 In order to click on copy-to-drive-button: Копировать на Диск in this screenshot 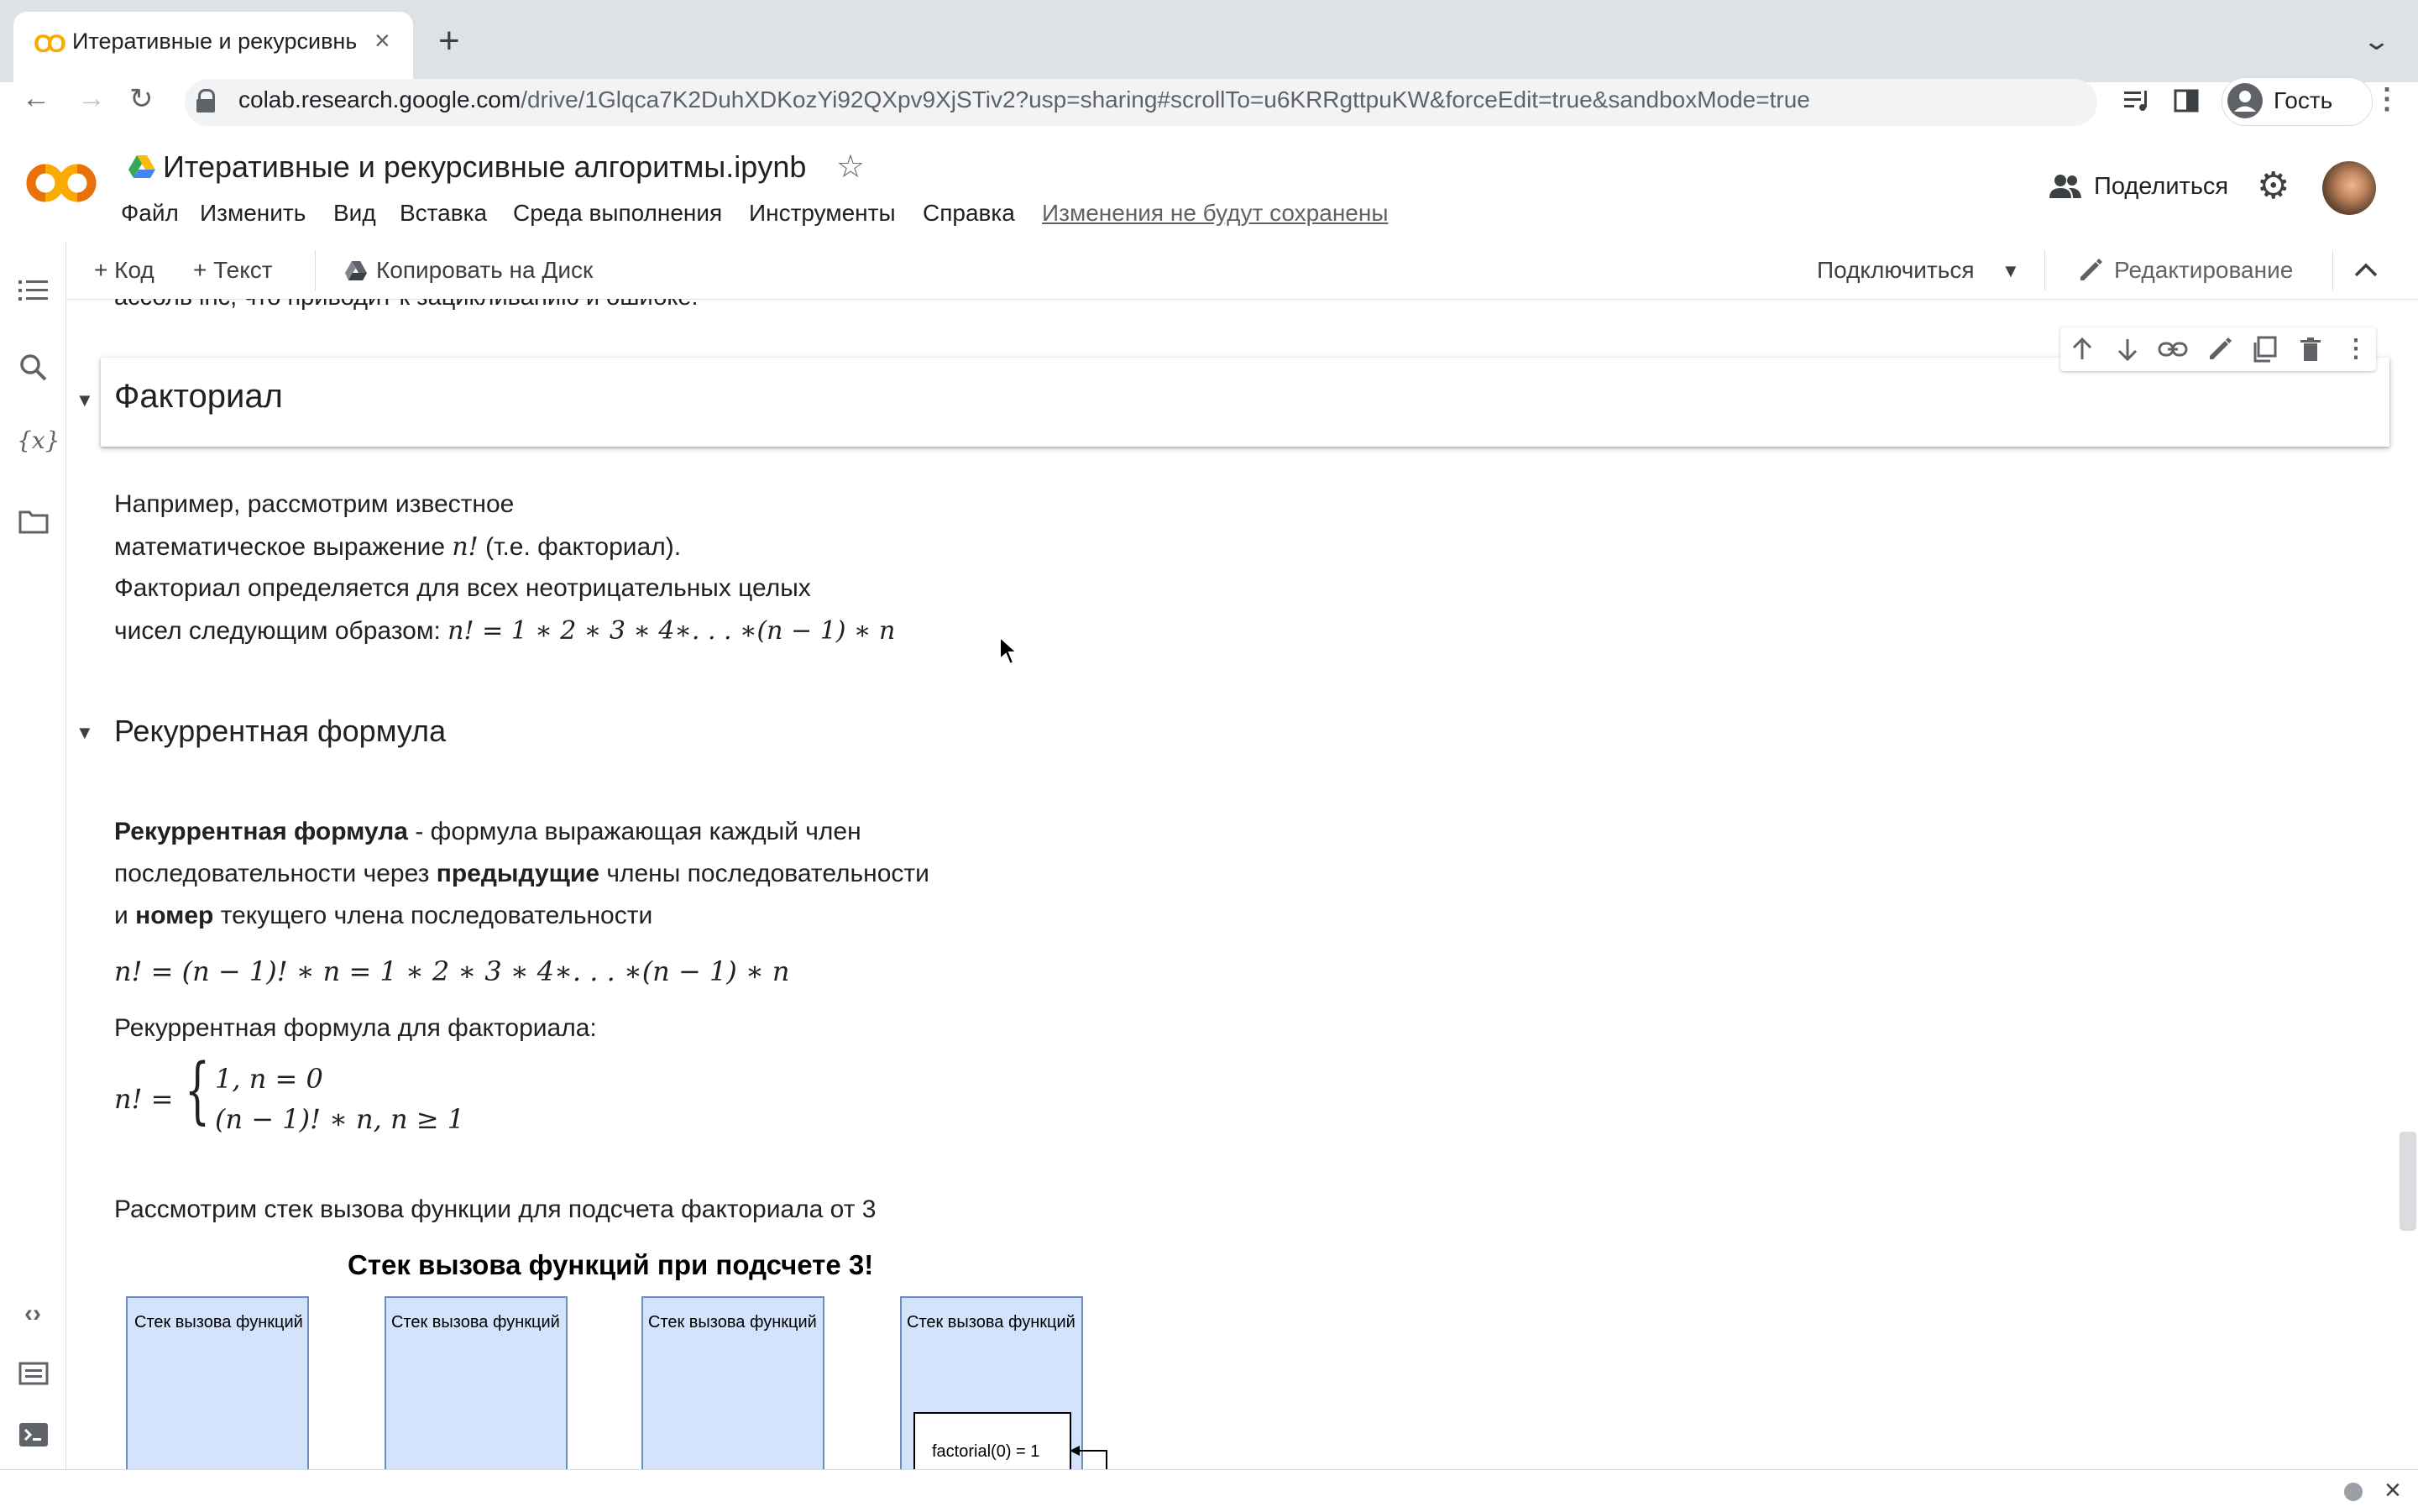, I will do `click(484, 270)`.